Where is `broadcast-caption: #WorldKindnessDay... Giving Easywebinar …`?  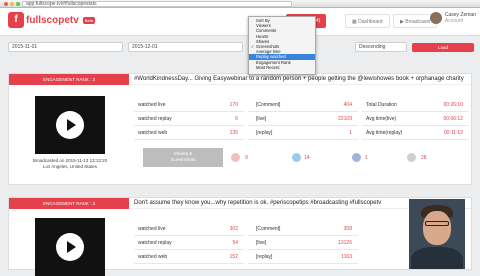
broadcast-caption: #WorldKindnessDay... Giving Easywebinar … is located at coordinates (299, 79).